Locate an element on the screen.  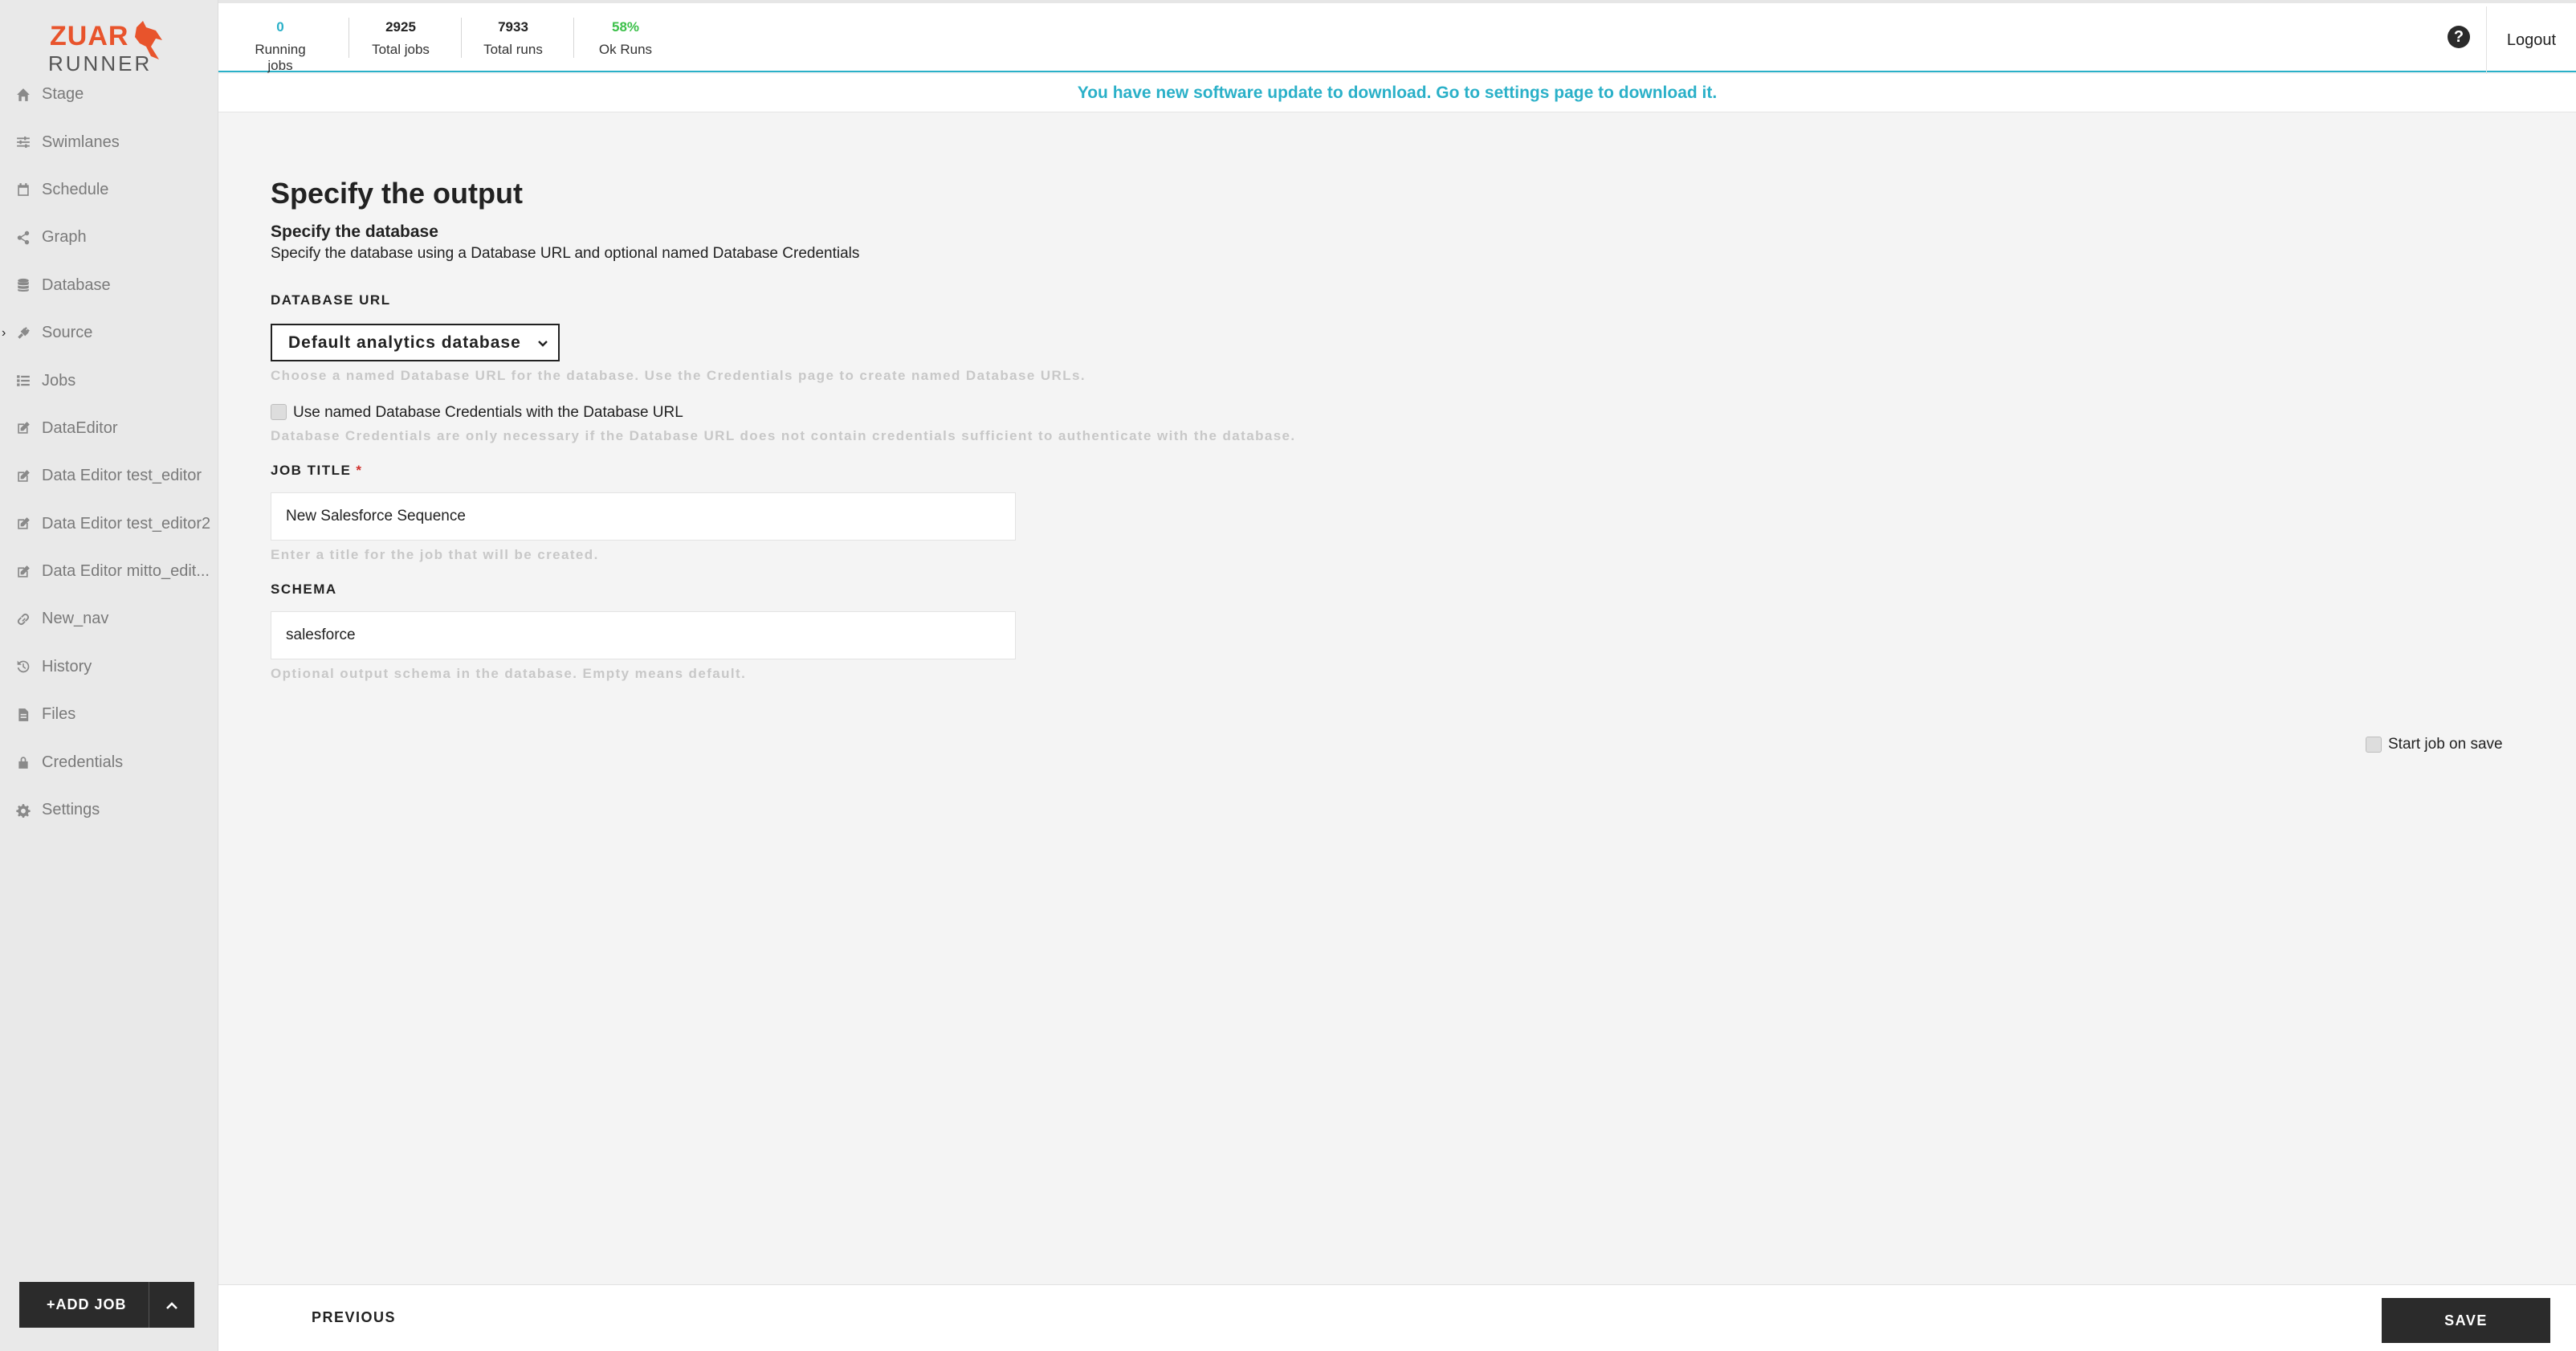
sidebar-item-label: History is located at coordinates (67, 666).